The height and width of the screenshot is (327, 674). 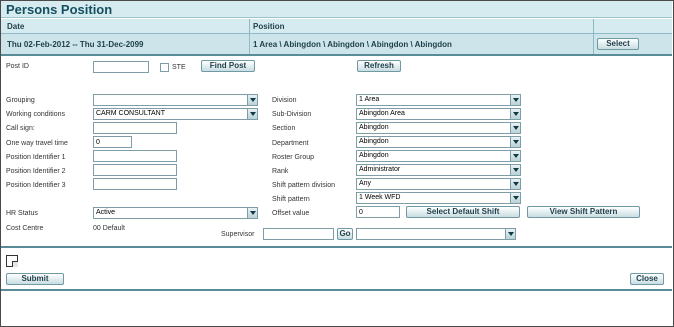 I want to click on offset-value-label: Offset value, so click(x=291, y=213).